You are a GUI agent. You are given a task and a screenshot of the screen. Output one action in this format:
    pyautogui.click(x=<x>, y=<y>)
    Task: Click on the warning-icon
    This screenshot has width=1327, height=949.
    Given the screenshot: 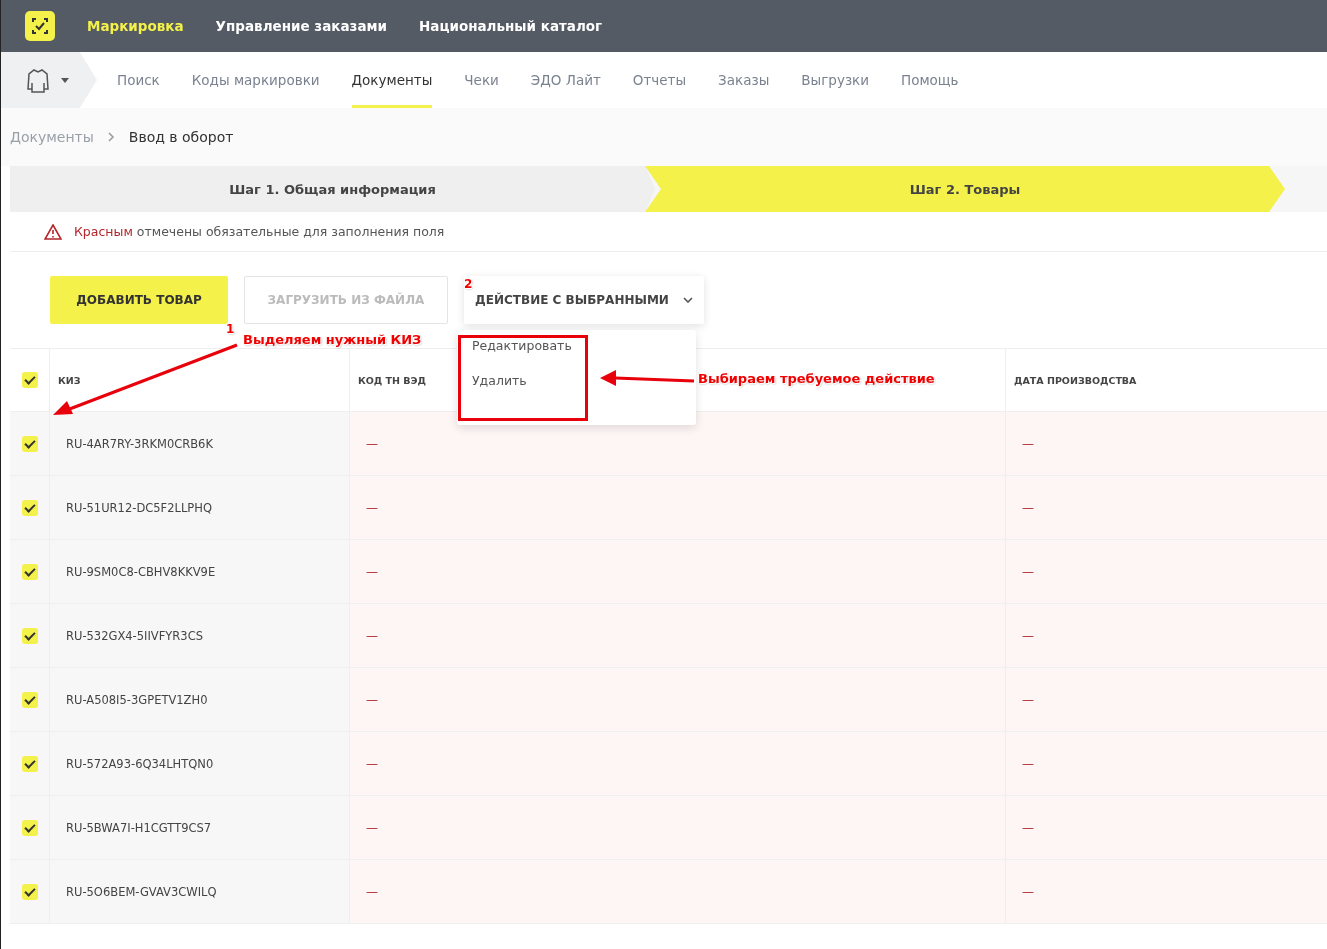 What is the action you would take?
    pyautogui.click(x=53, y=231)
    